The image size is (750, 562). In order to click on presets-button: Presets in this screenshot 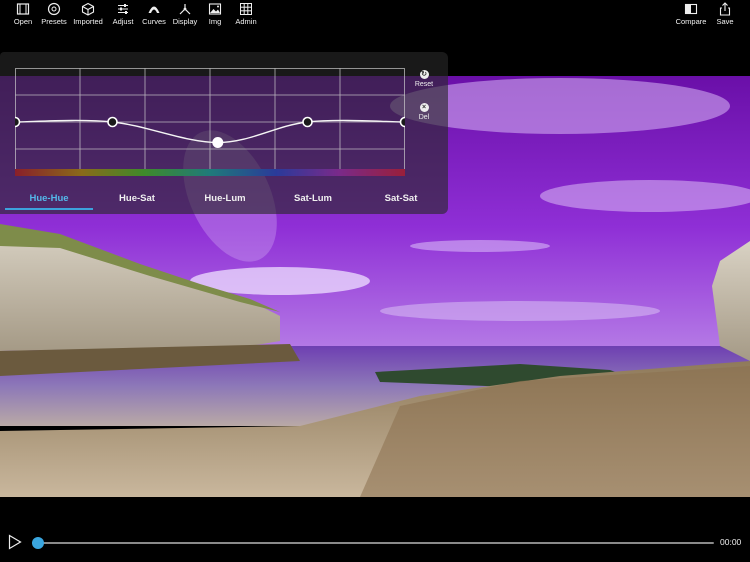, I will do `click(54, 14)`.